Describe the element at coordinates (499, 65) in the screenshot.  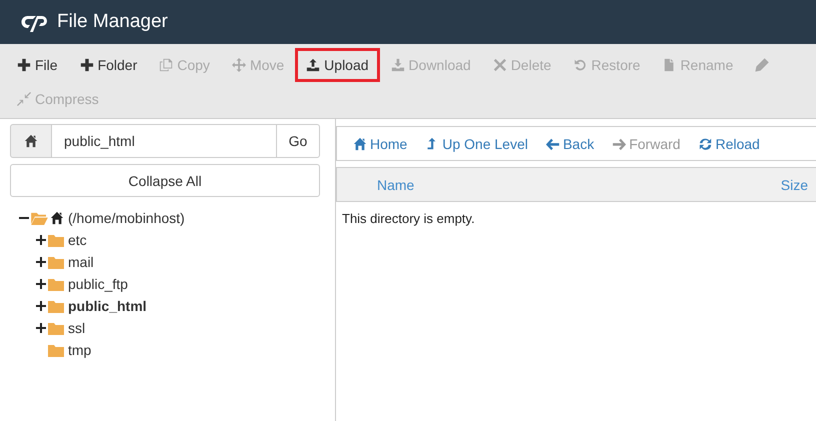
I see `delete-icon` at that location.